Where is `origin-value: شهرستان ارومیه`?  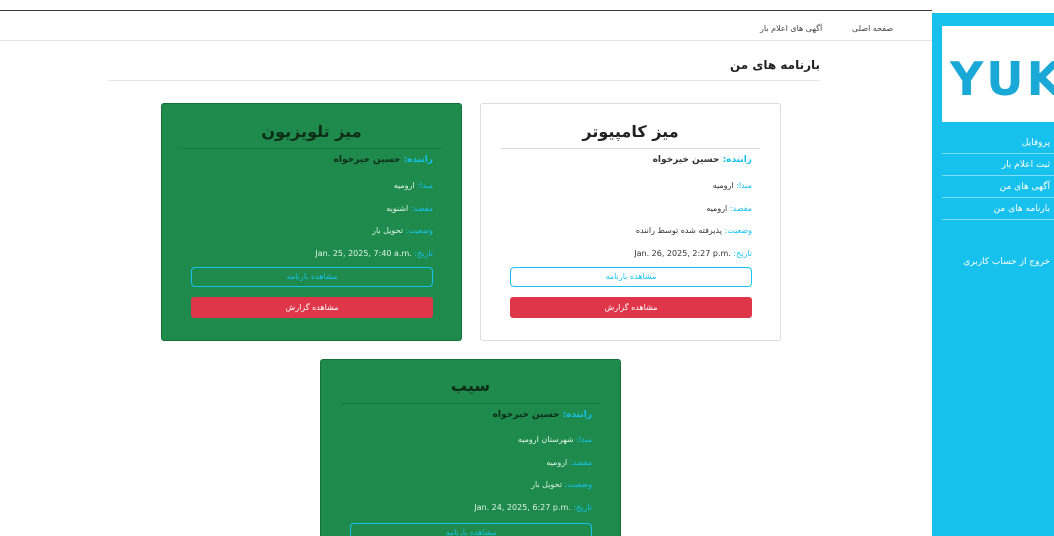 origin-value: شهرستان ارومیه is located at coordinates (545, 439).